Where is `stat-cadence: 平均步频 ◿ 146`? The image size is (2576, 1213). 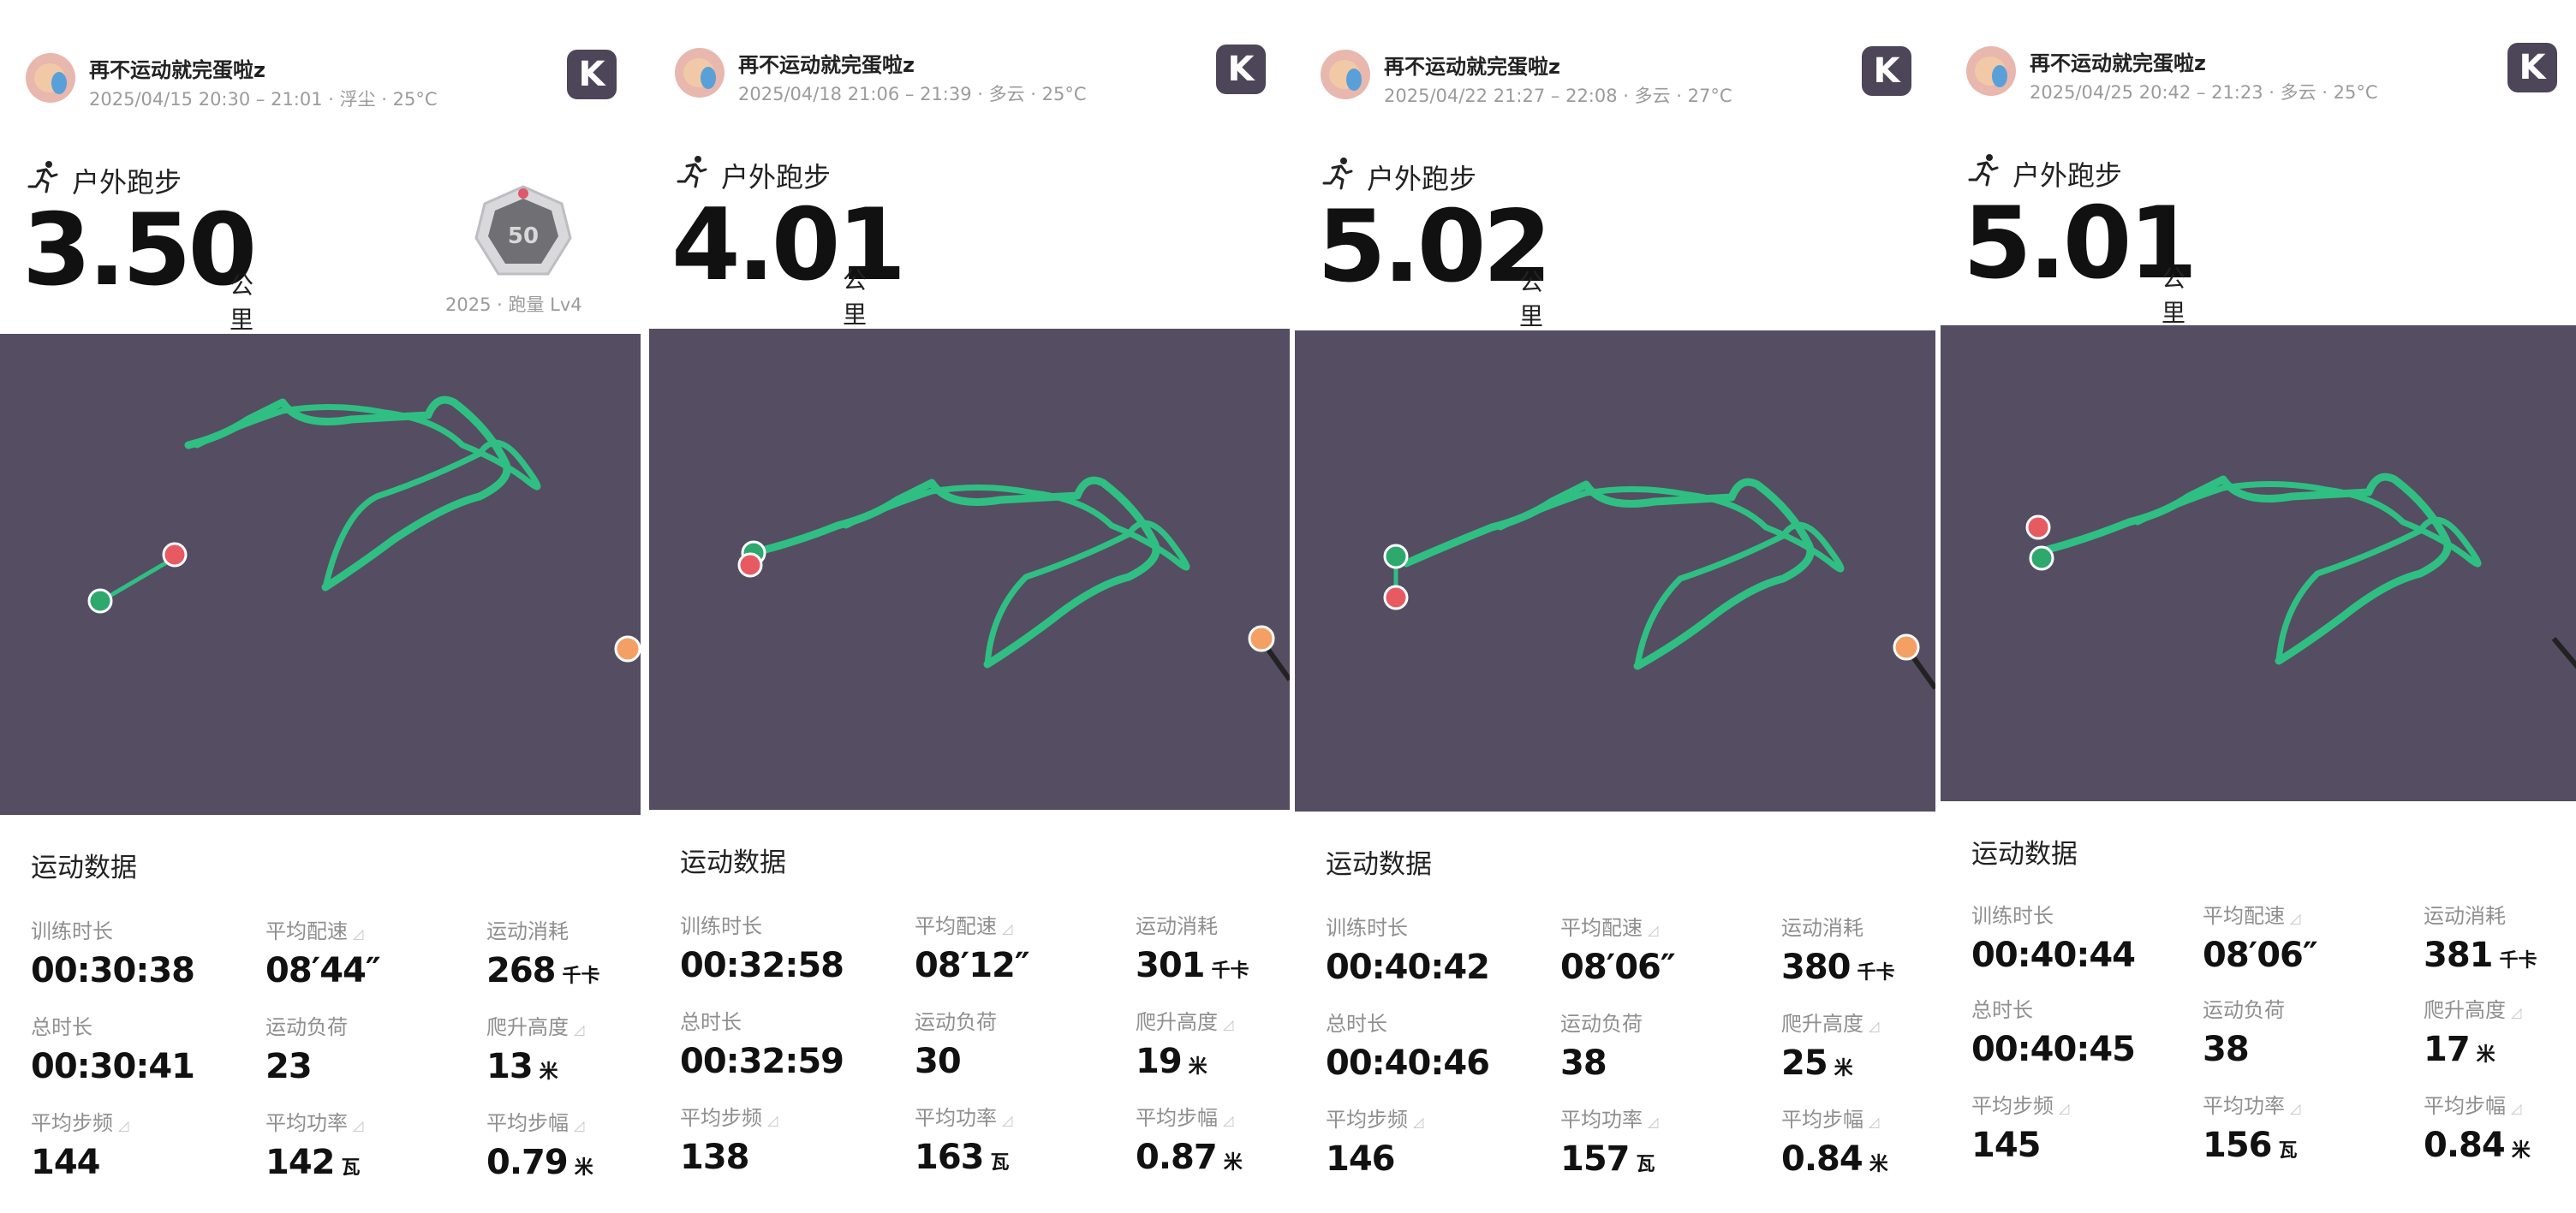
stat-cadence: 平均步频 ◿ 146 is located at coordinates (1424, 1145).